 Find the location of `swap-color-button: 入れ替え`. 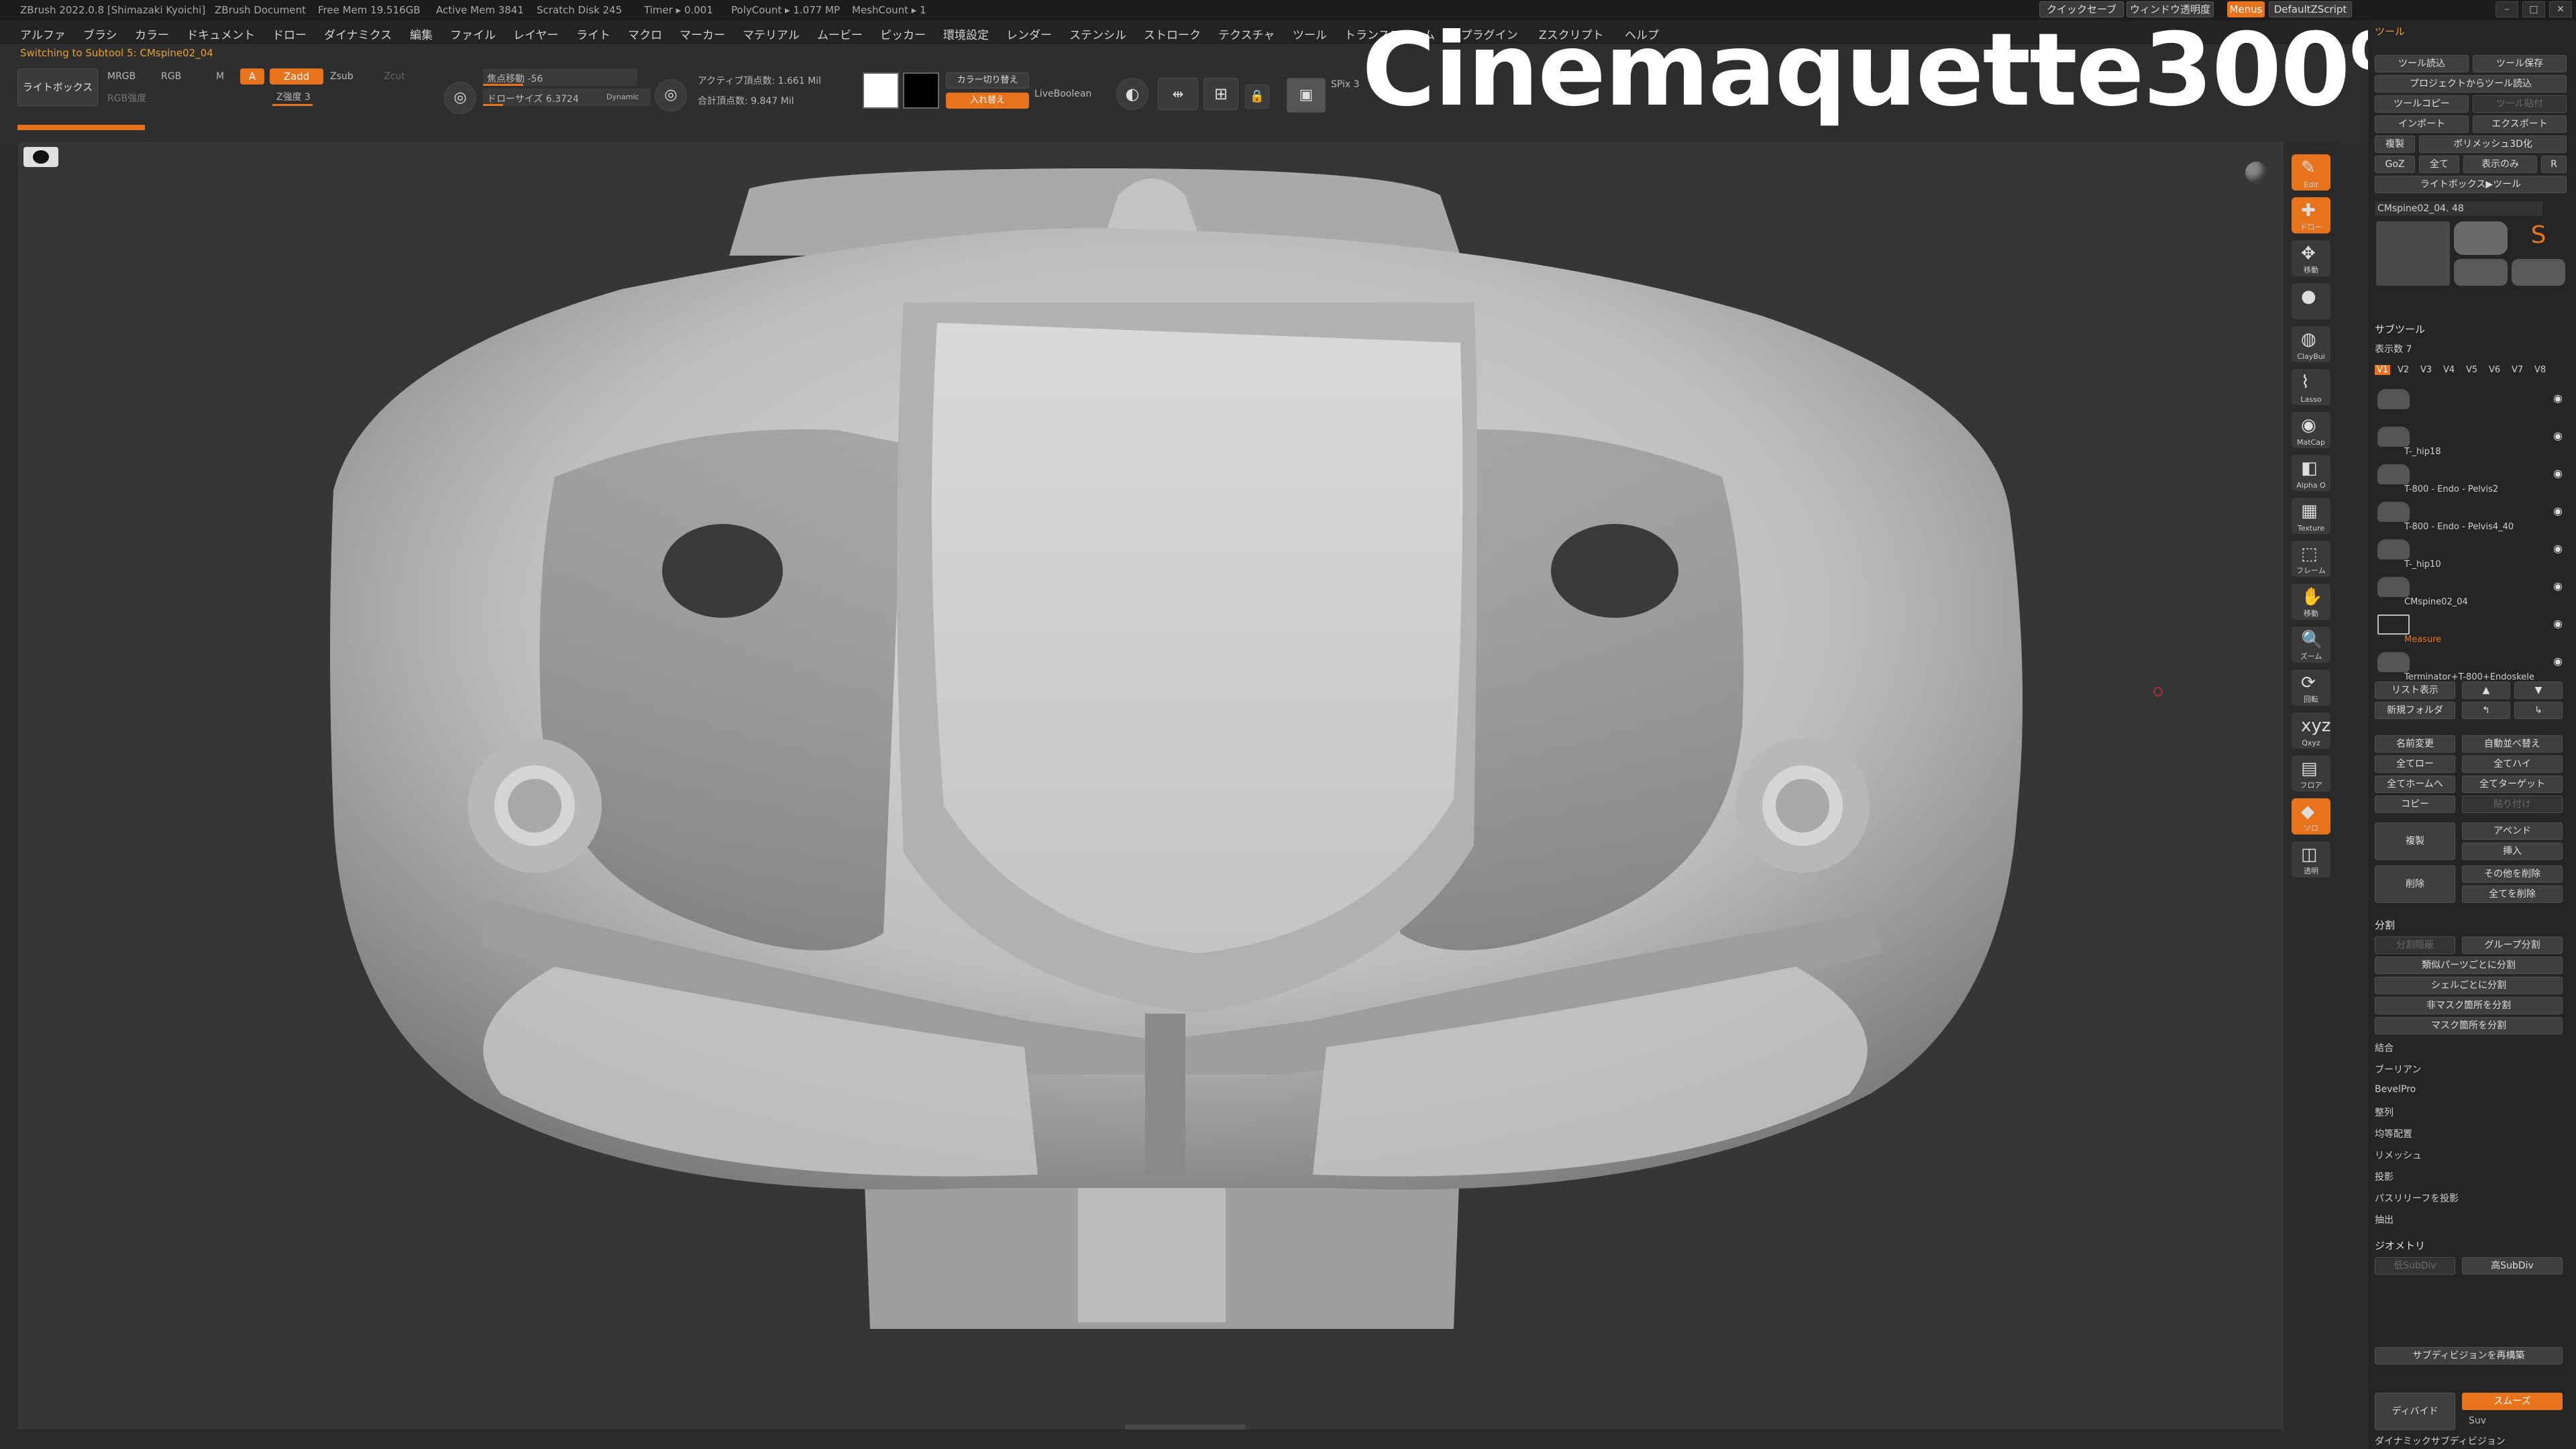

swap-color-button: 入れ替え is located at coordinates (987, 101).